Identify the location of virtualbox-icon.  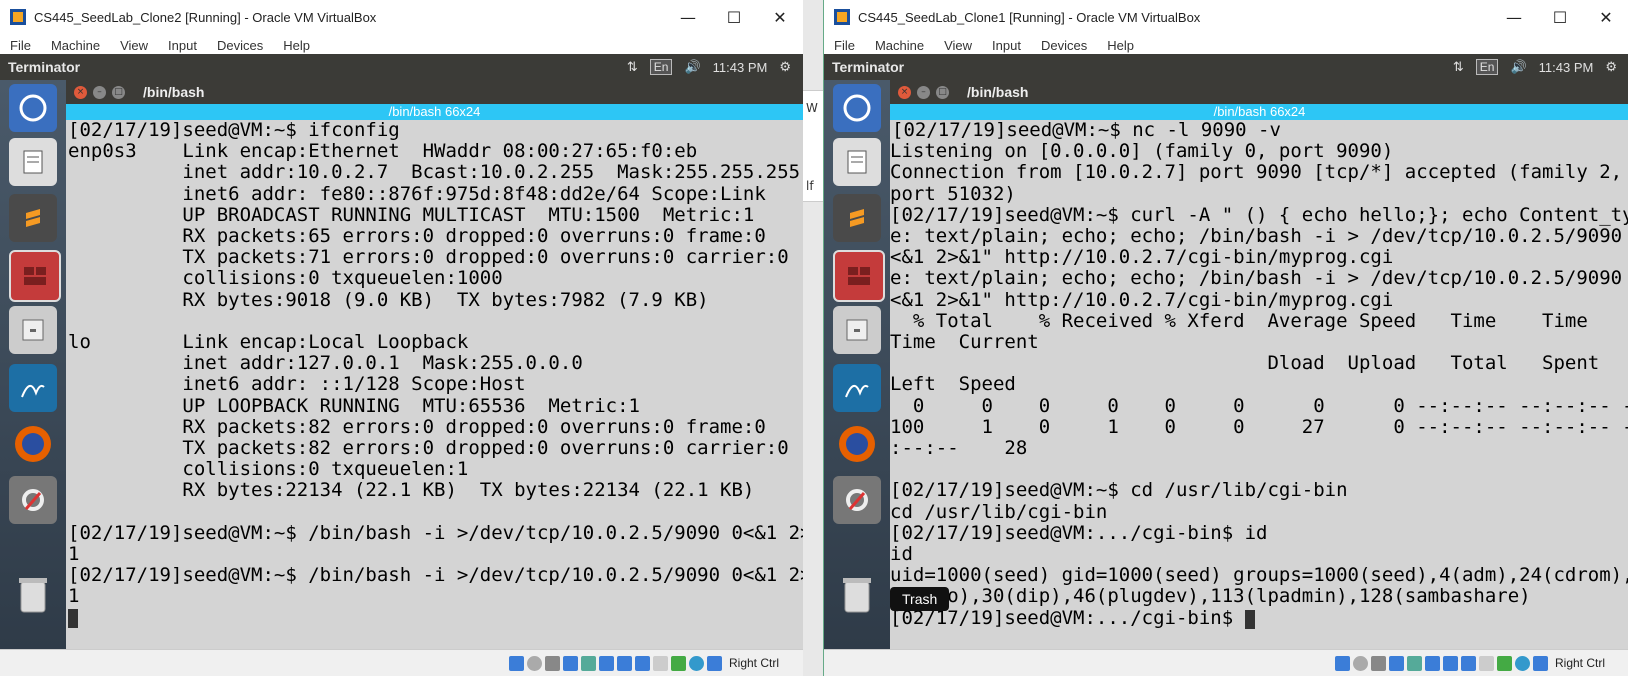
(842, 17).